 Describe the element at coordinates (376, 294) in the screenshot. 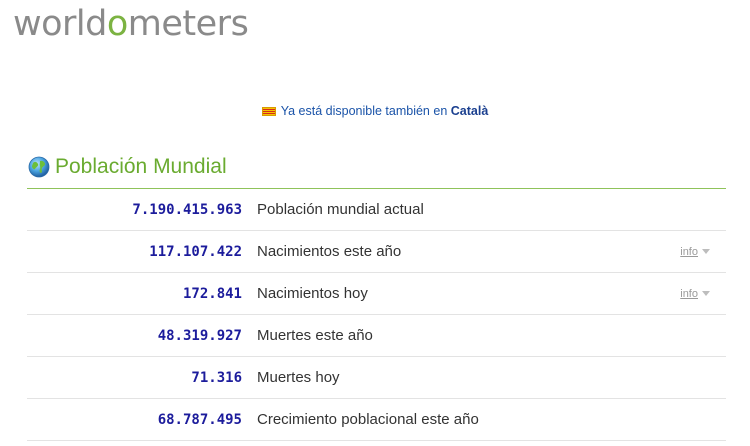

I see `stat-row: 172.841 Nacimientos hoy info` at that location.